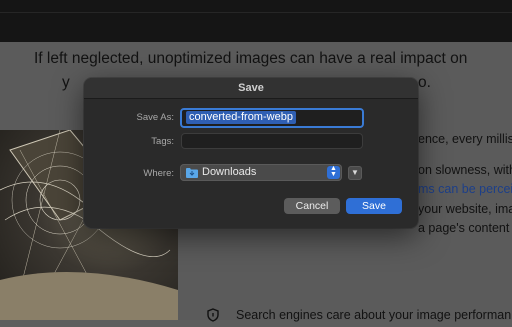 Image resolution: width=512 pixels, height=327 pixels. What do you see at coordinates (158, 173) in the screenshot?
I see `where-label: Where:` at bounding box center [158, 173].